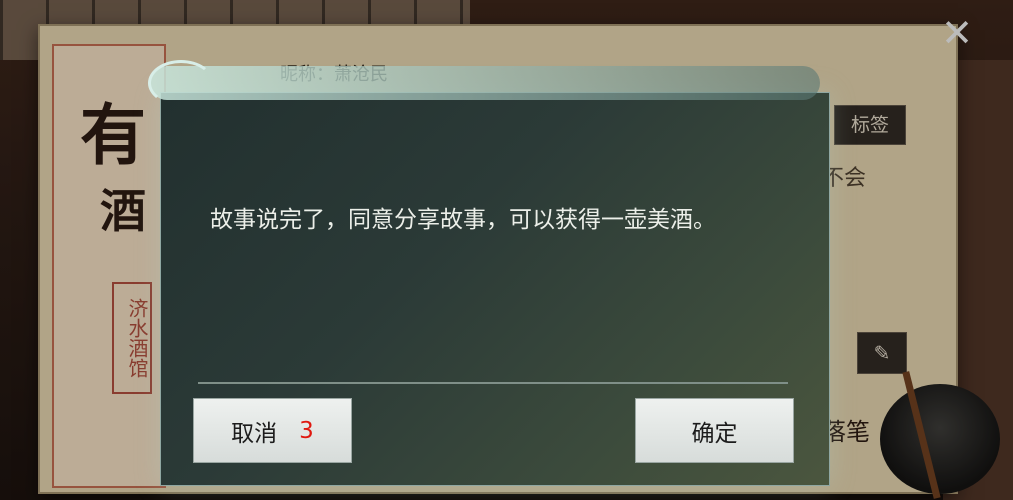 The height and width of the screenshot is (500, 1013). Describe the element at coordinates (306, 430) in the screenshot. I see `cancel-countdown: 3` at that location.